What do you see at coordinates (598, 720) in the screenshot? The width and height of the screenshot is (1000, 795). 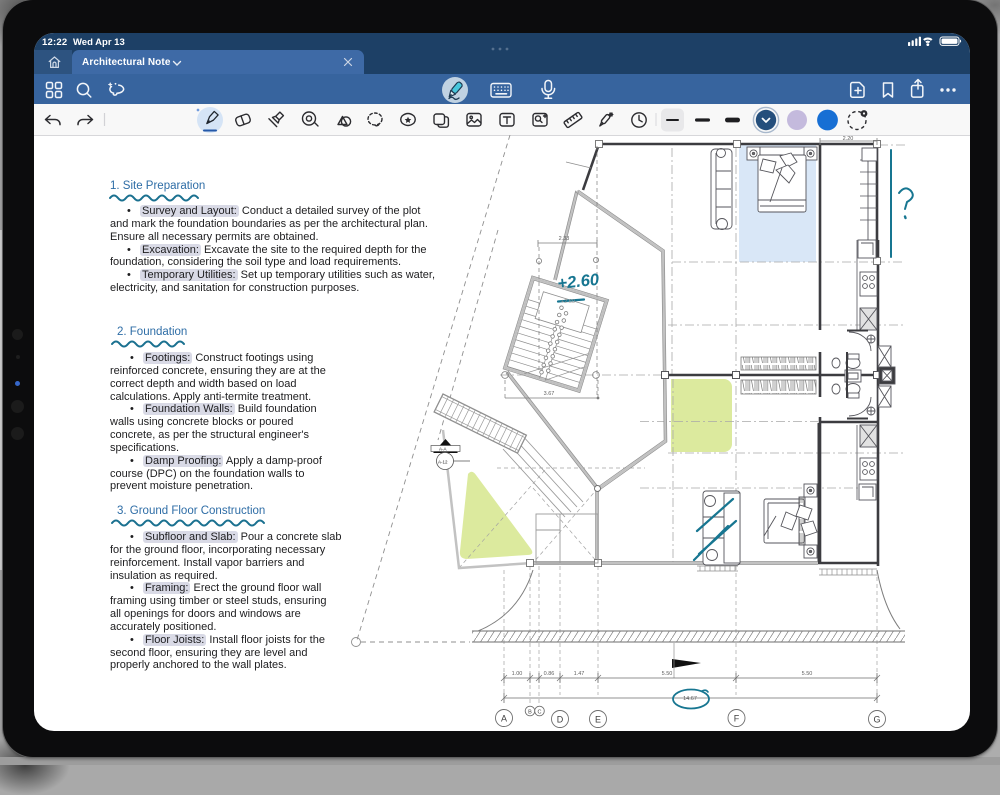 I see `svg-text: E` at bounding box center [598, 720].